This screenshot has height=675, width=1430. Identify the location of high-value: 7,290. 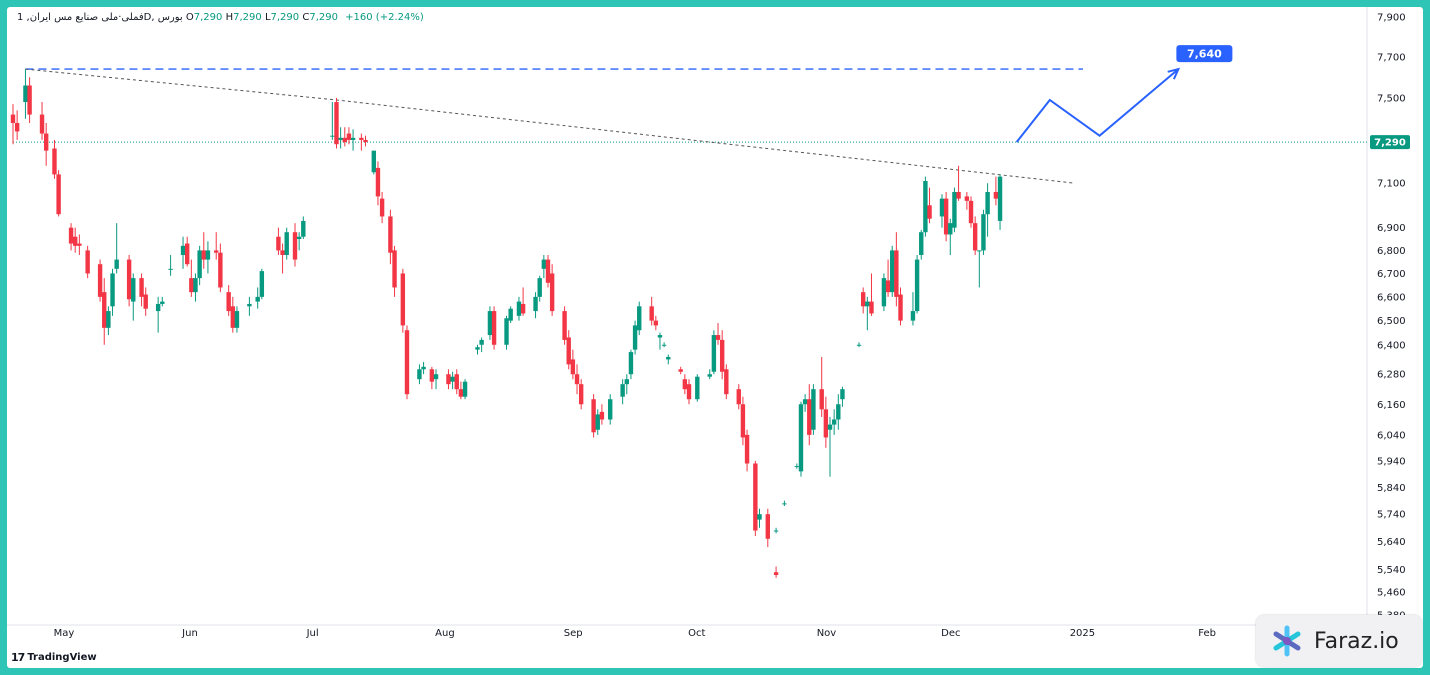
(247, 17).